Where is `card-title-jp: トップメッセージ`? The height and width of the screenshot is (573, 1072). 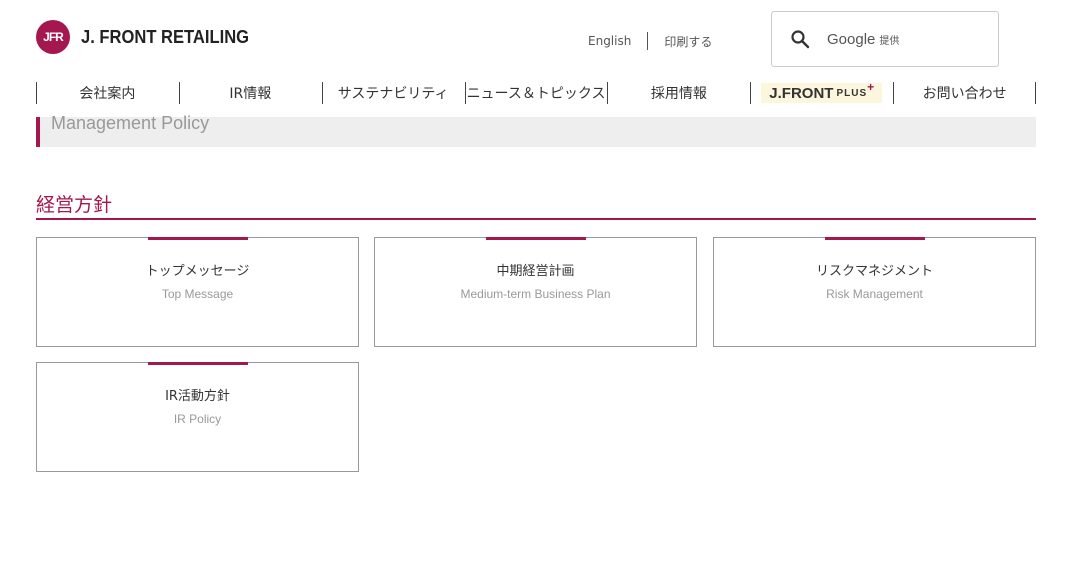
card-title-jp: トップメッセージ is located at coordinates (197, 271).